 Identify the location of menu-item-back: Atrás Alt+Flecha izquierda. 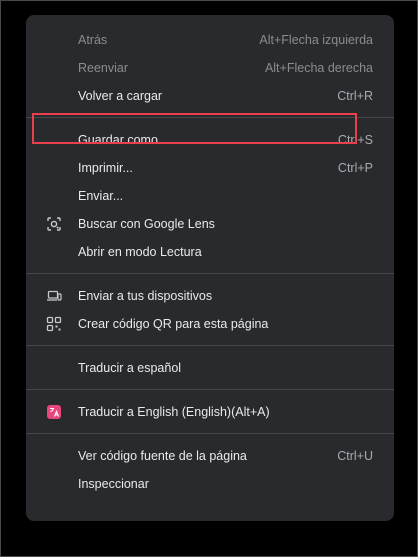
(210, 40).